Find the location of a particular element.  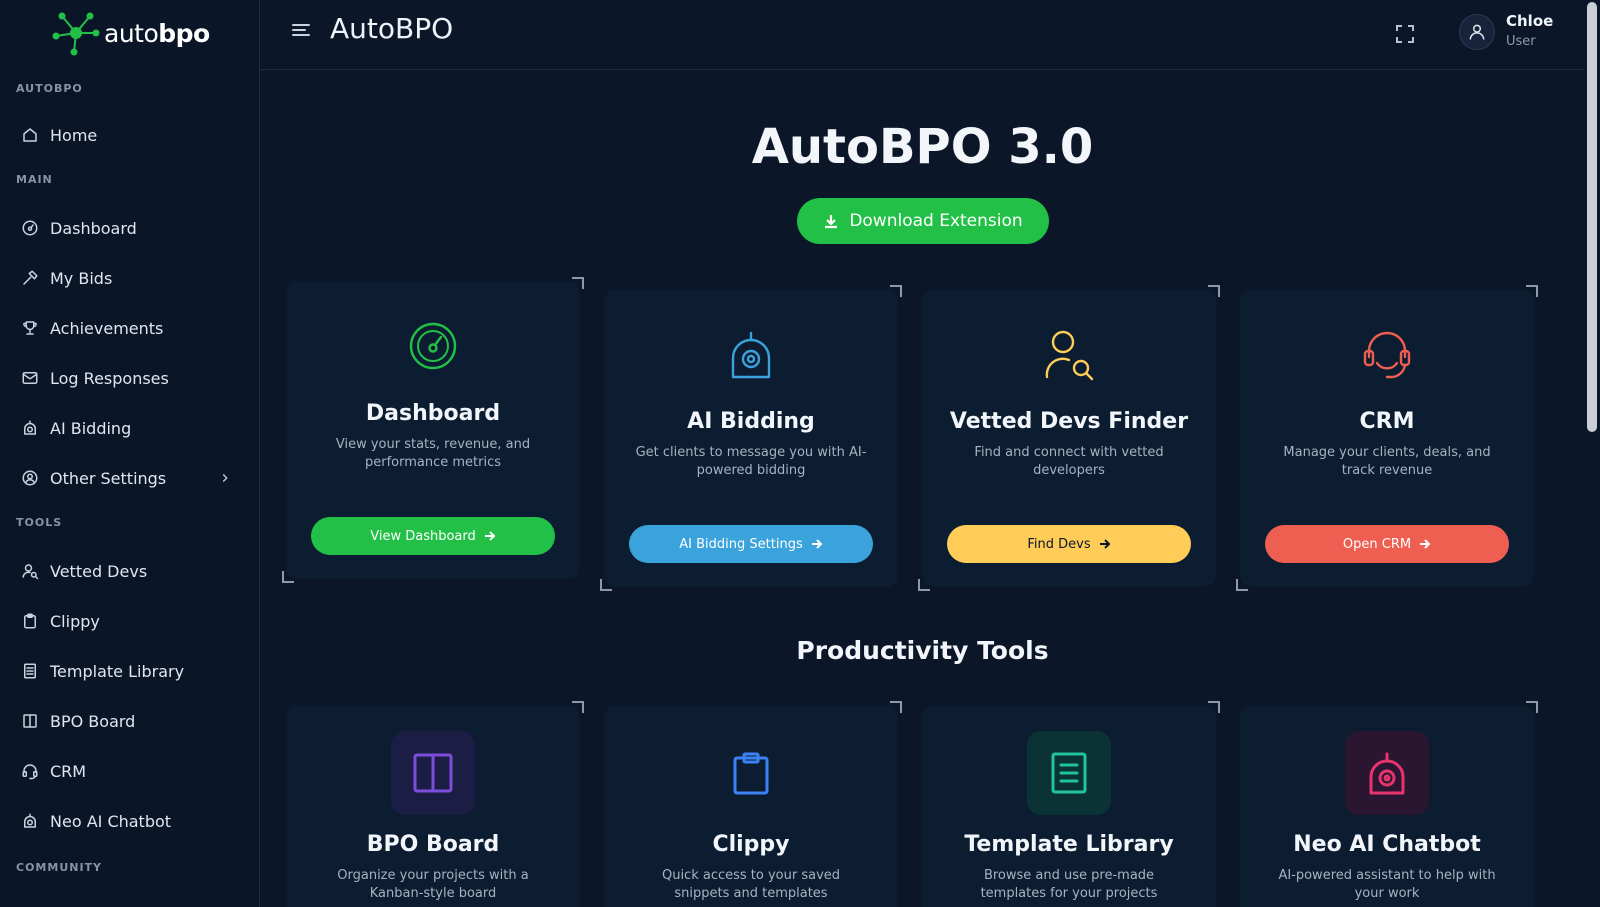

scrollbar-thumb is located at coordinates (1592, 217).